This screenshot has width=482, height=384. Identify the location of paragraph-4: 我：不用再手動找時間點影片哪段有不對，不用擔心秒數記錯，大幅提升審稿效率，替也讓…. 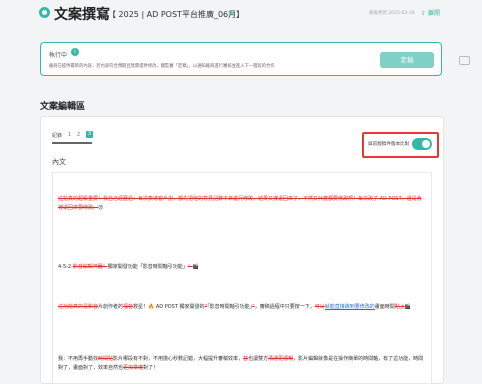
(242, 364).